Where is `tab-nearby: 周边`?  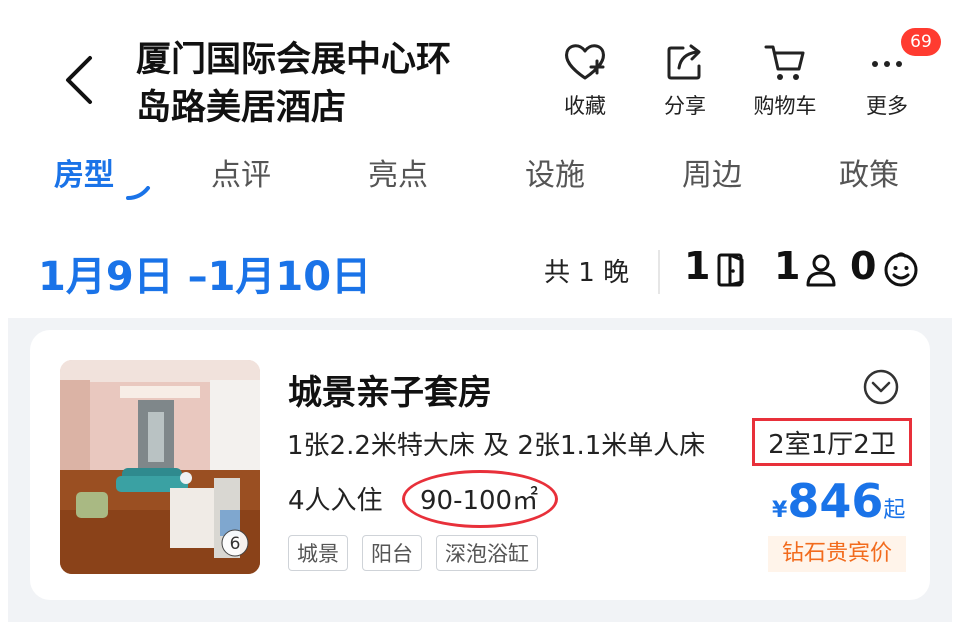 tab-nearby: 周边 is located at coordinates (712, 172).